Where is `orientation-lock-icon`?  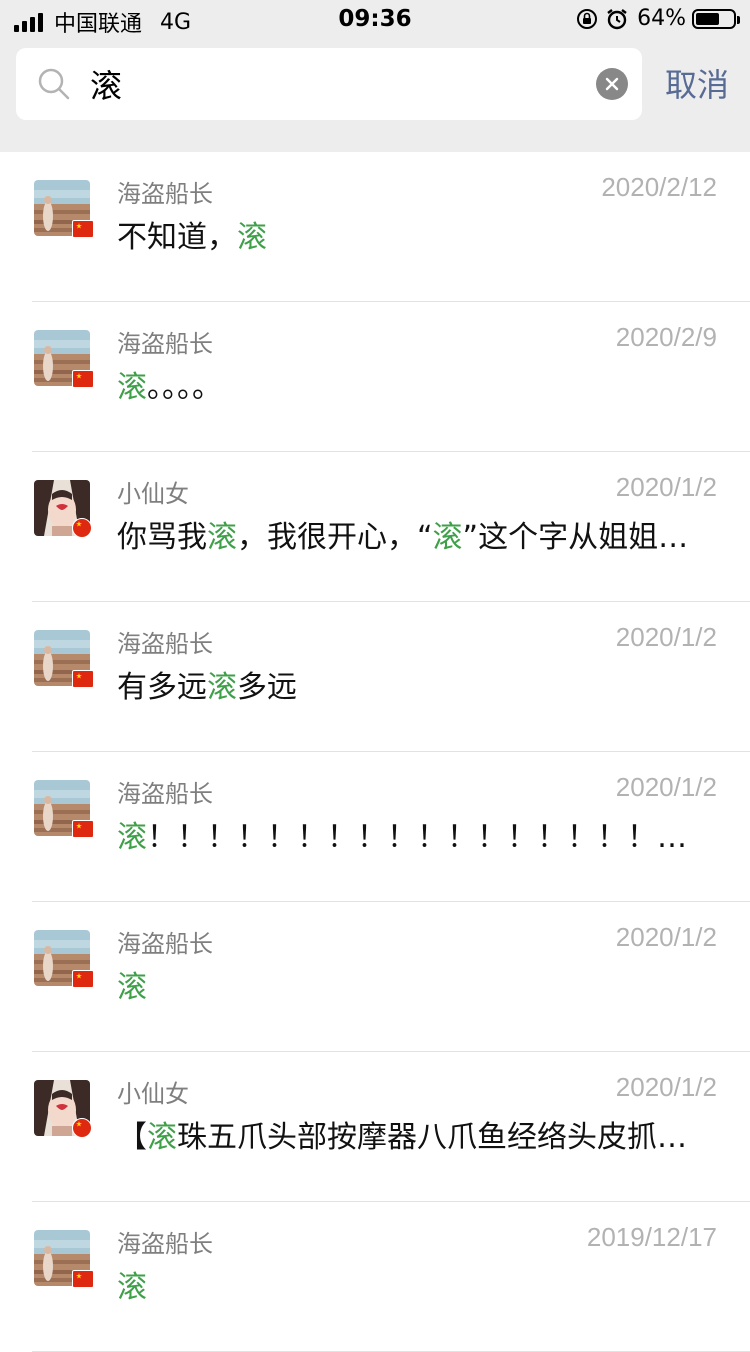
orientation-lock-icon is located at coordinates (587, 18).